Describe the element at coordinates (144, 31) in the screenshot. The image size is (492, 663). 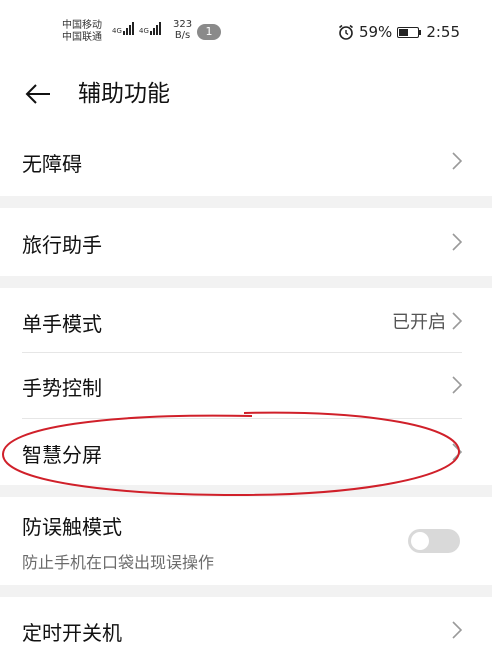
I see `network-type-2: 4G` at that location.